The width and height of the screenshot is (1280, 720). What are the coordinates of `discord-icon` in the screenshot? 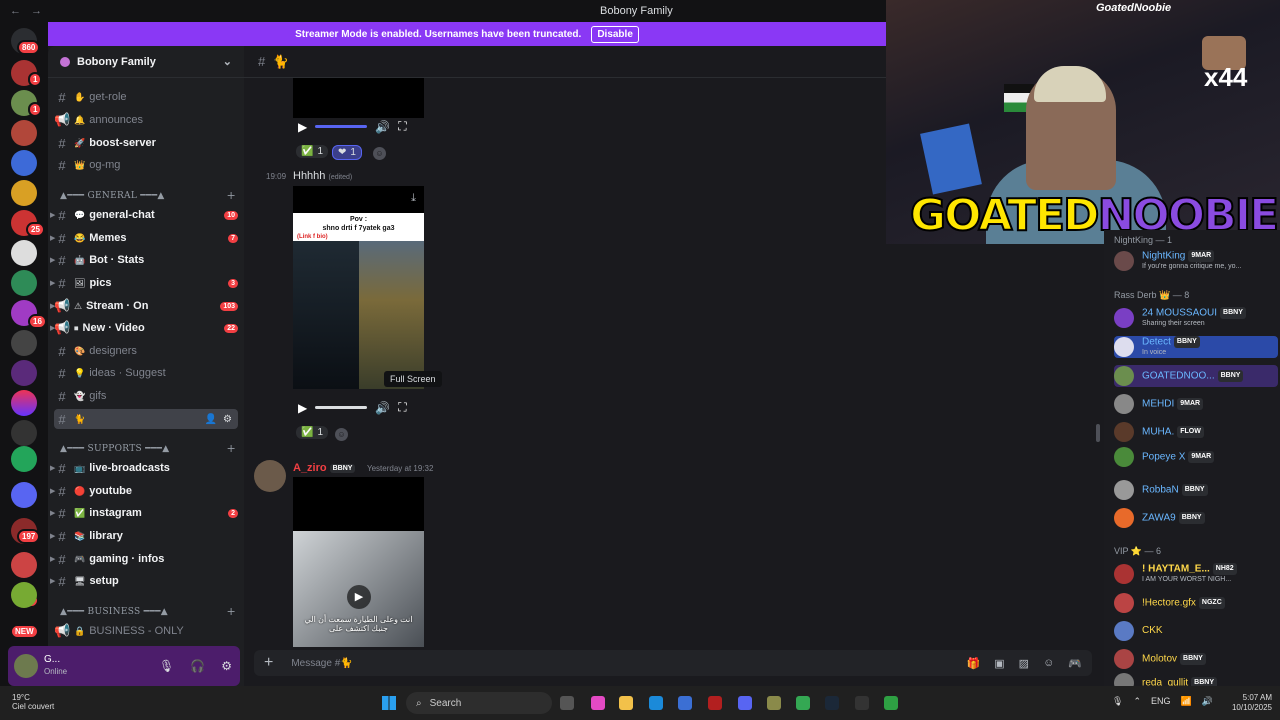 It's located at (745, 703).